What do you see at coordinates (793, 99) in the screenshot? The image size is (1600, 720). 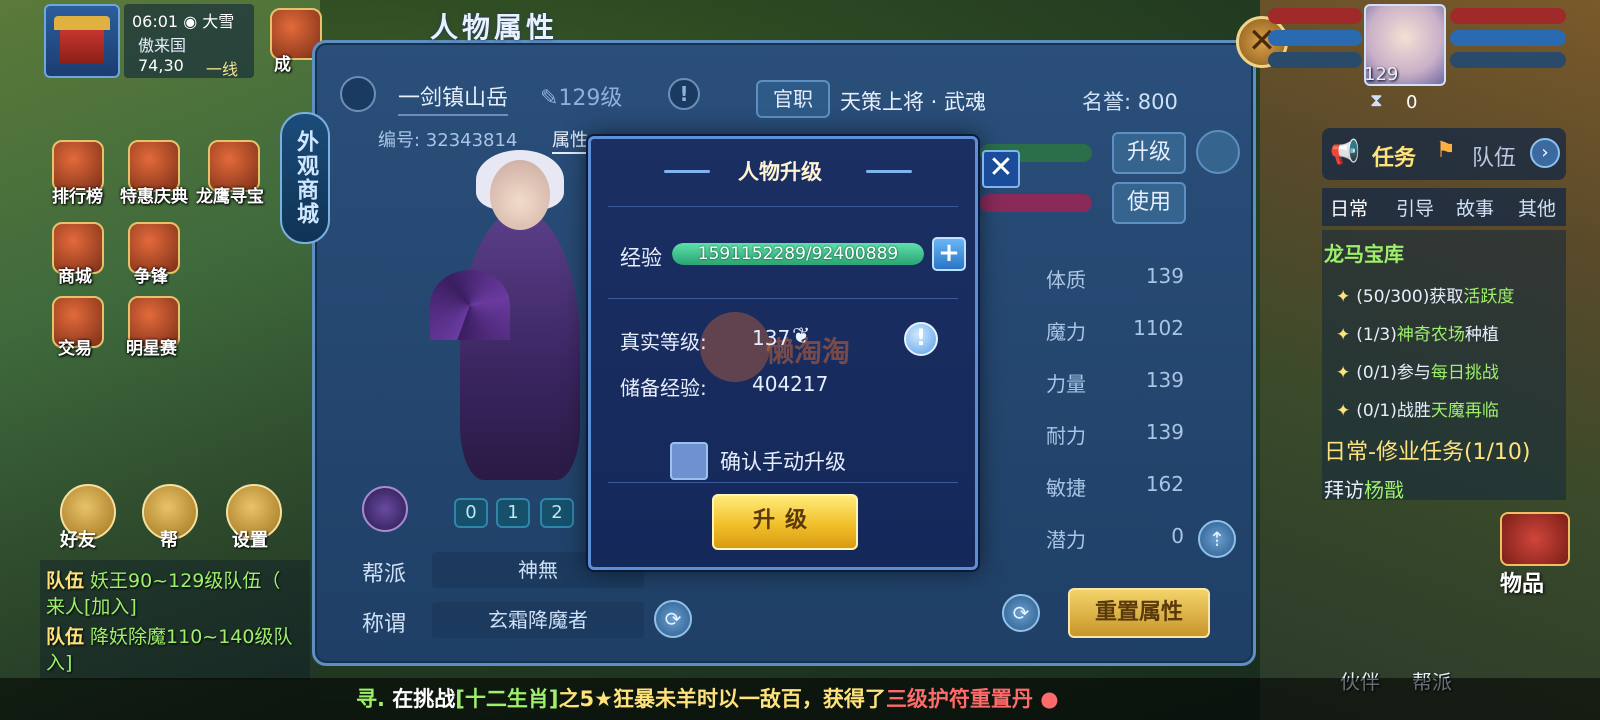 I see `official-button: 官职` at bounding box center [793, 99].